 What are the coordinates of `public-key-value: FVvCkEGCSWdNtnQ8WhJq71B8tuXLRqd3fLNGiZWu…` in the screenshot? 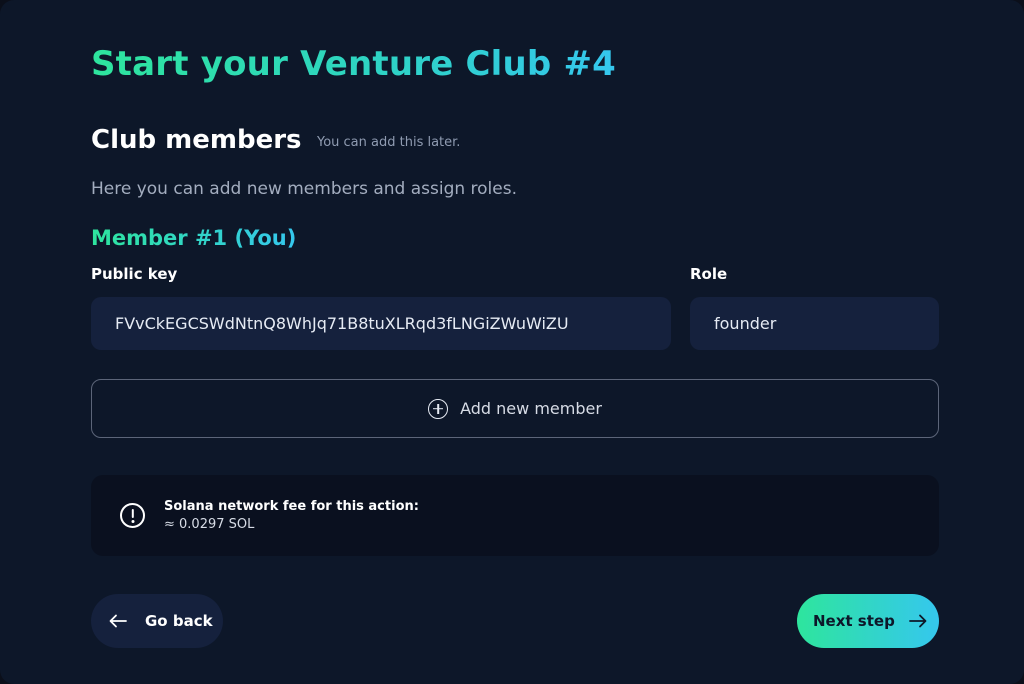 It's located at (342, 323).